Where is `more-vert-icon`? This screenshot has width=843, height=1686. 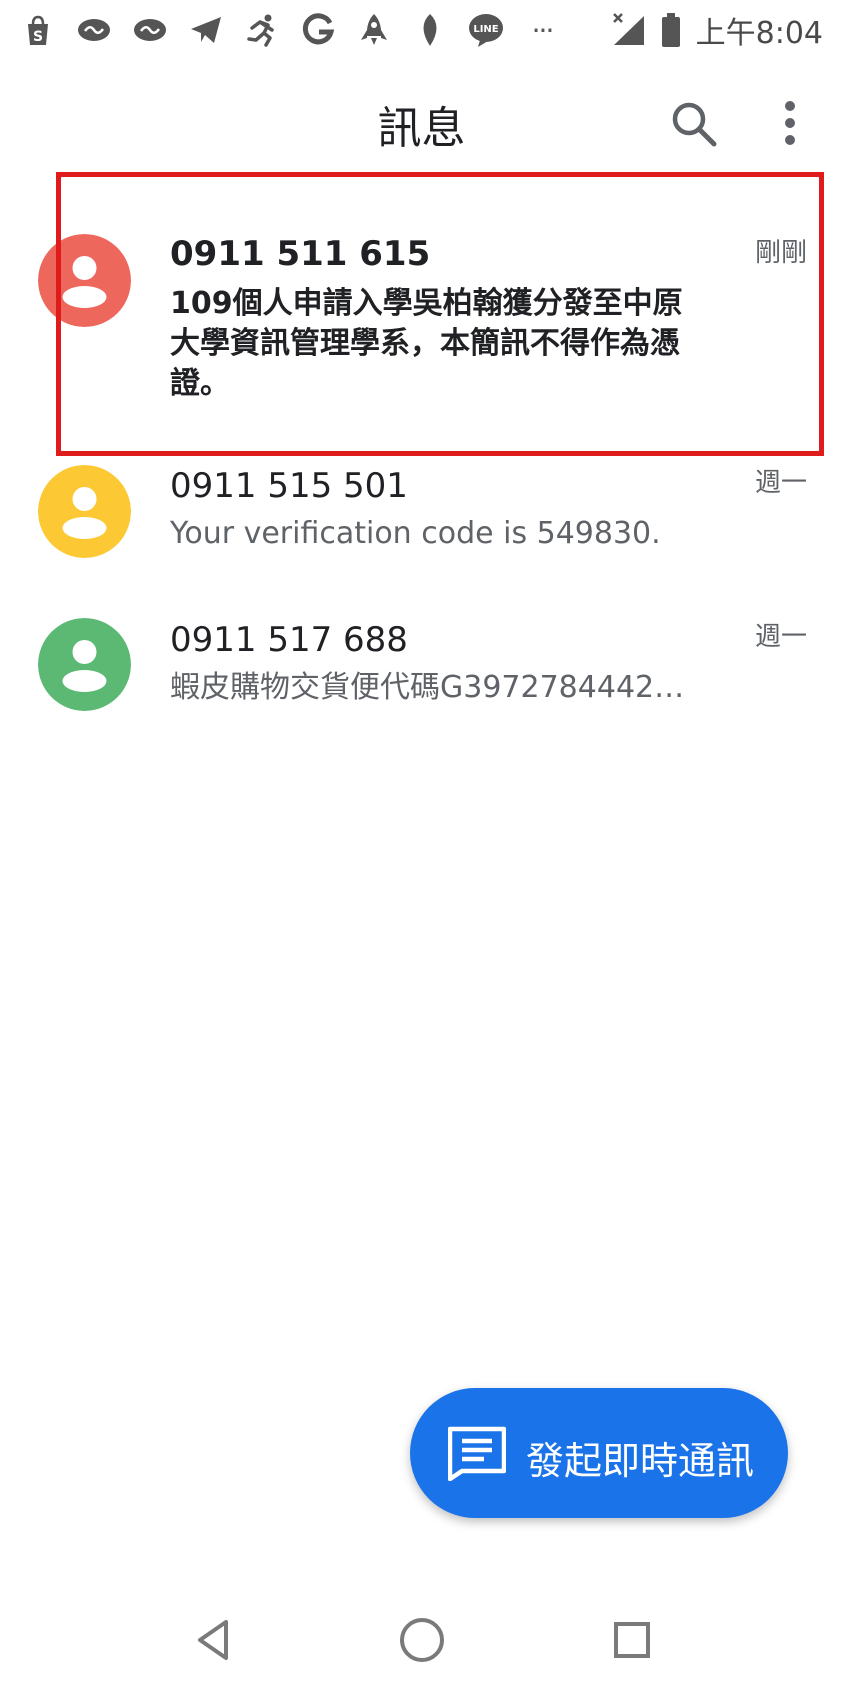 more-vert-icon is located at coordinates (790, 123).